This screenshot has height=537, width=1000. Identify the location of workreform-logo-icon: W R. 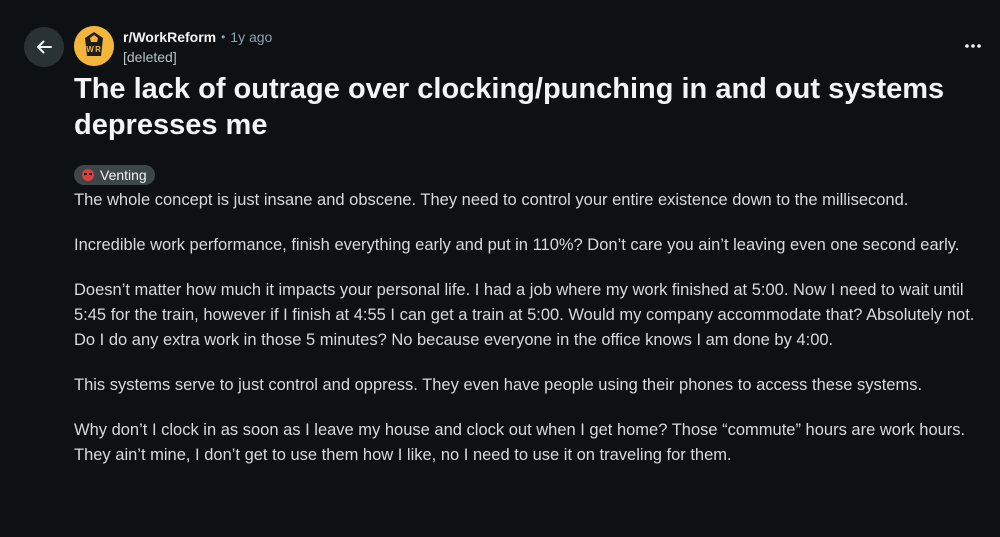
(94, 46).